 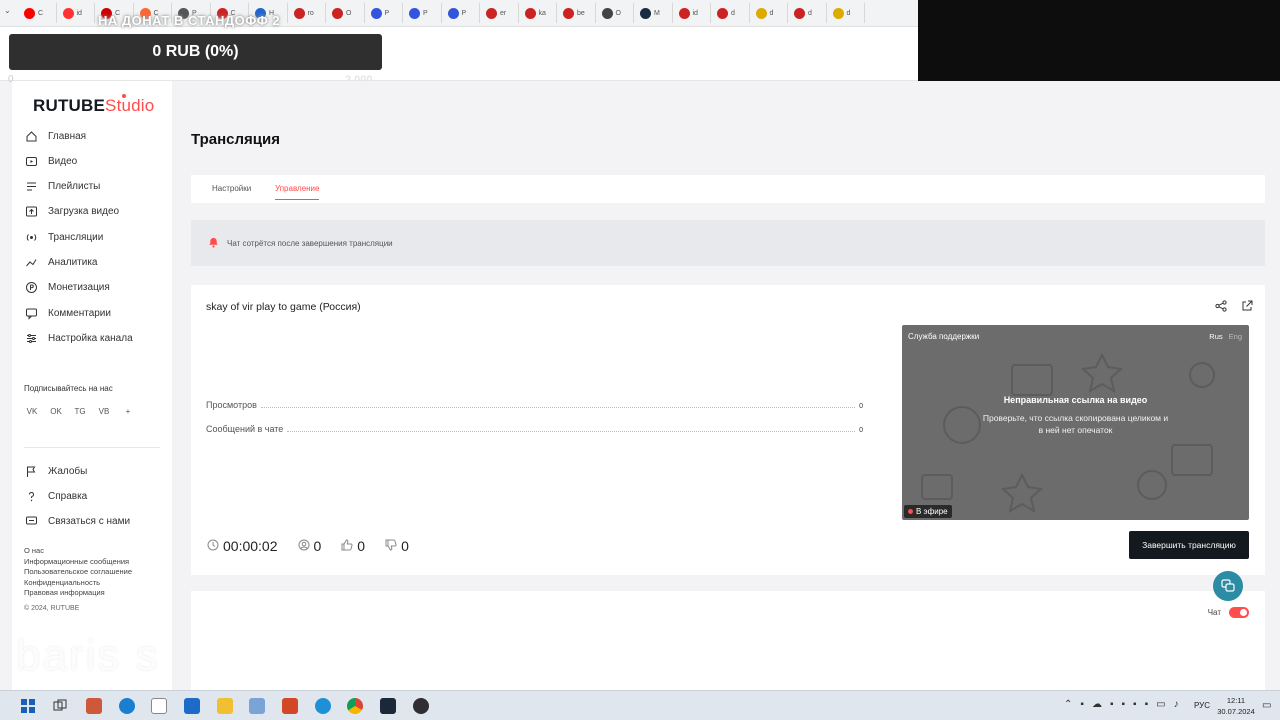 I want to click on sidebar-item-flag: Жалобы, so click(x=56, y=471).